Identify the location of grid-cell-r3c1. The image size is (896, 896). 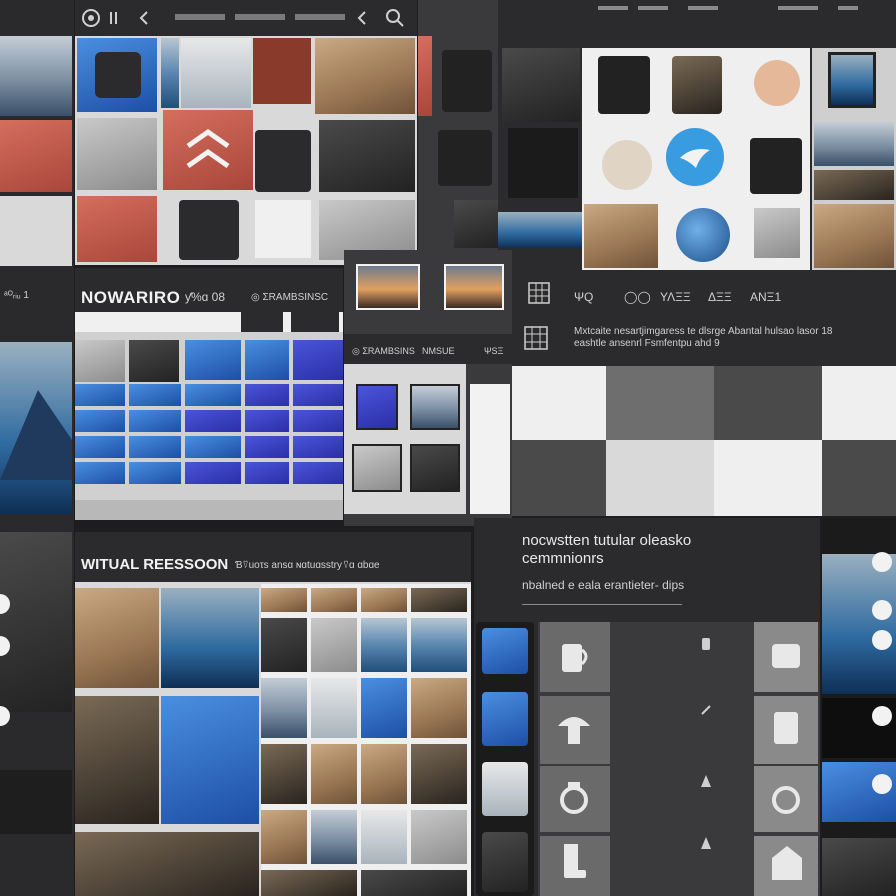
(100, 421).